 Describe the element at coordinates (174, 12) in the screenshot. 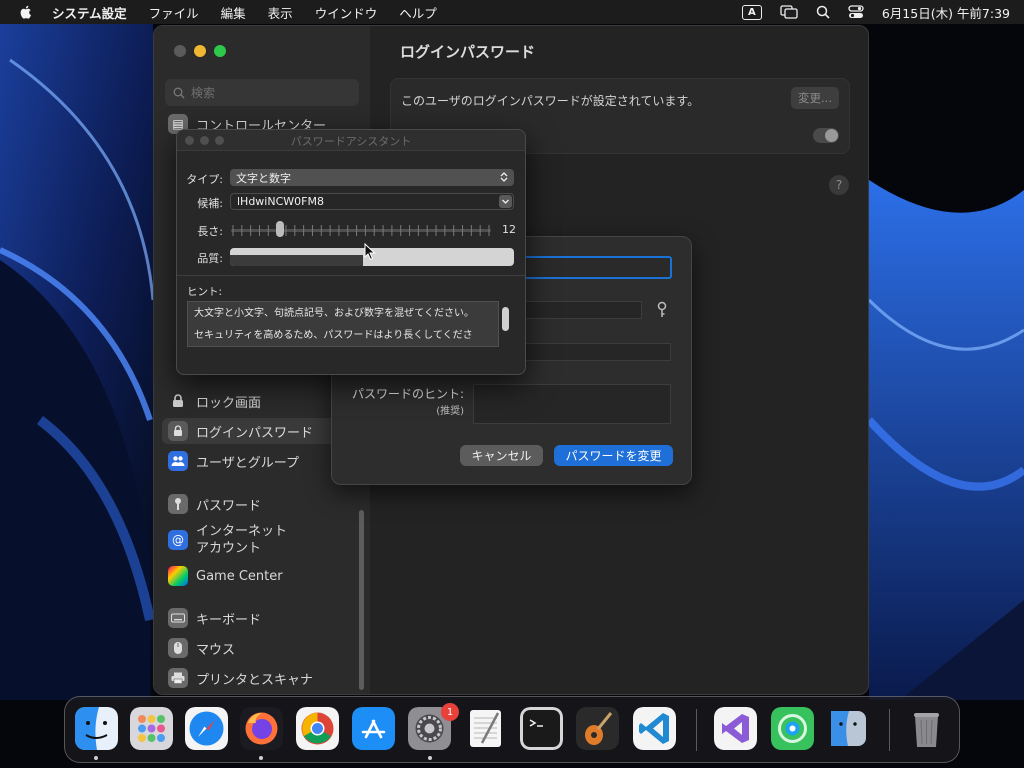

I see `menu-file: ファイル` at that location.